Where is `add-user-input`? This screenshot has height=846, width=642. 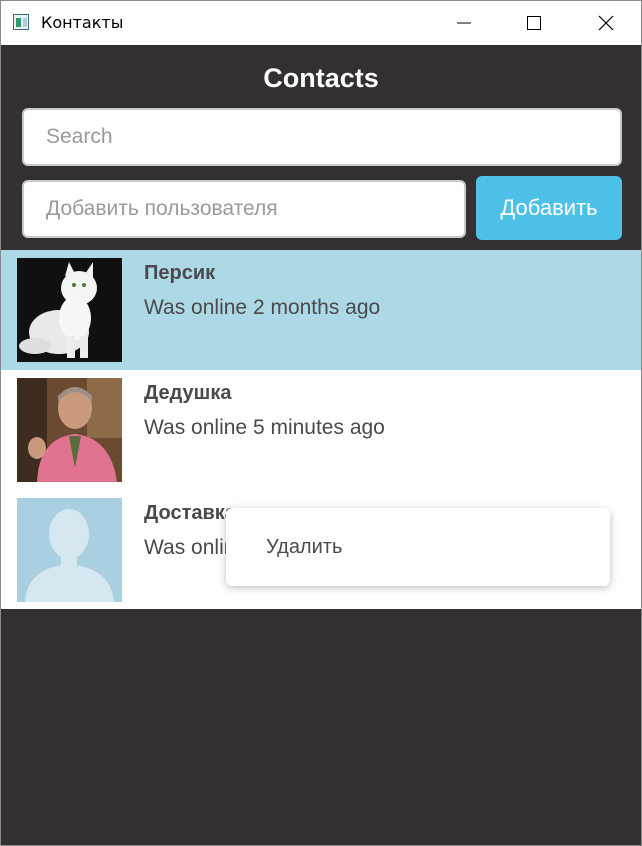 add-user-input is located at coordinates (244, 209).